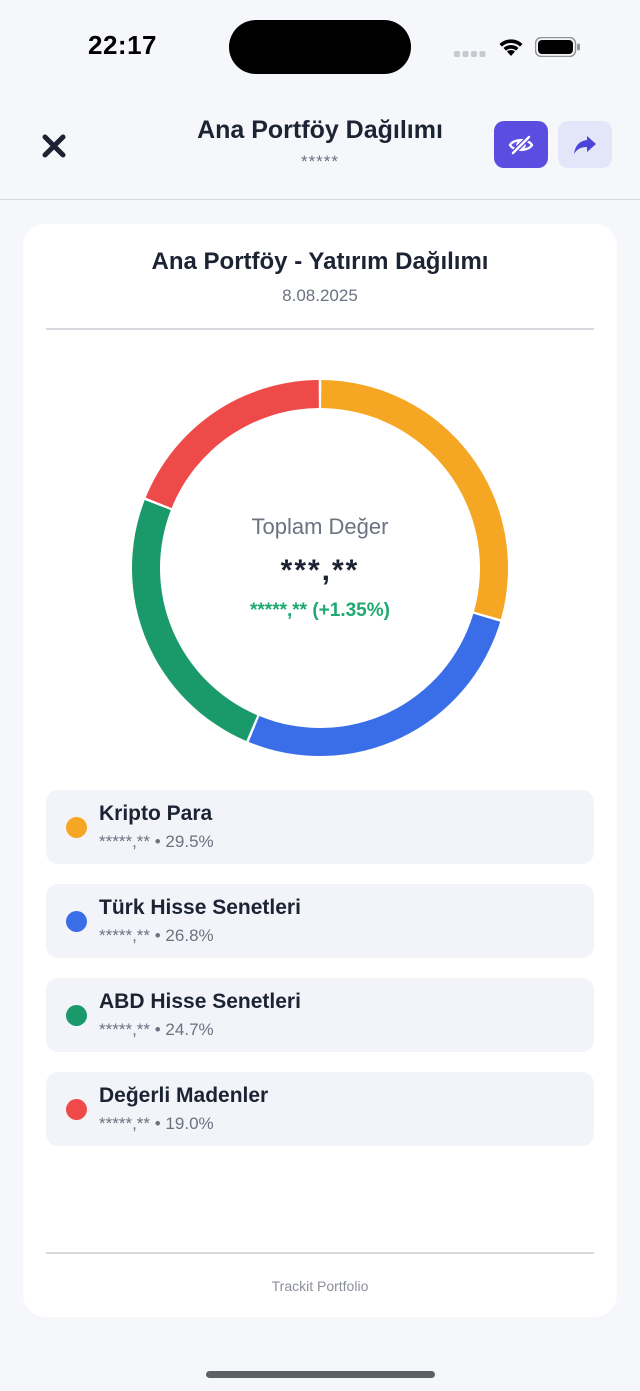 This screenshot has height=1391, width=640. What do you see at coordinates (320, 329) in the screenshot?
I see `divider` at bounding box center [320, 329].